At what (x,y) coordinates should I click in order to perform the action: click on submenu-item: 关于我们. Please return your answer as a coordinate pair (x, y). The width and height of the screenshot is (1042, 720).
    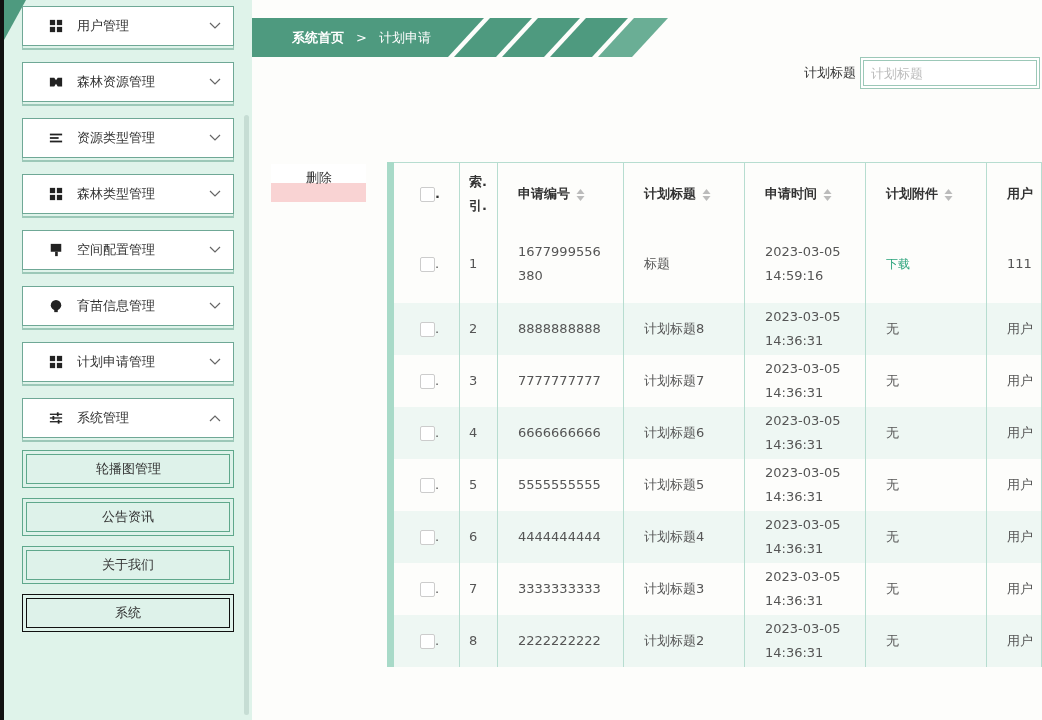
    Looking at the image, I should click on (128, 565).